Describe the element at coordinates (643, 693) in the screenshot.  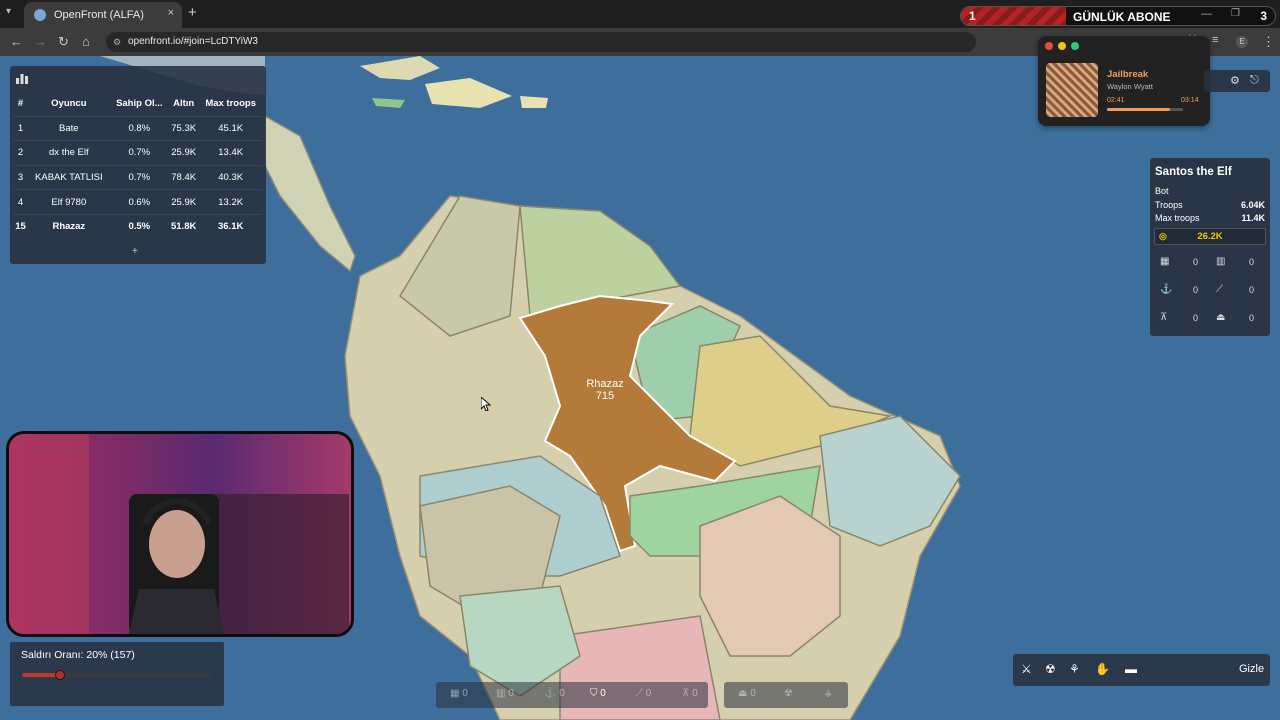
I see `build-missile-silo-button: ⟋ 0` at that location.